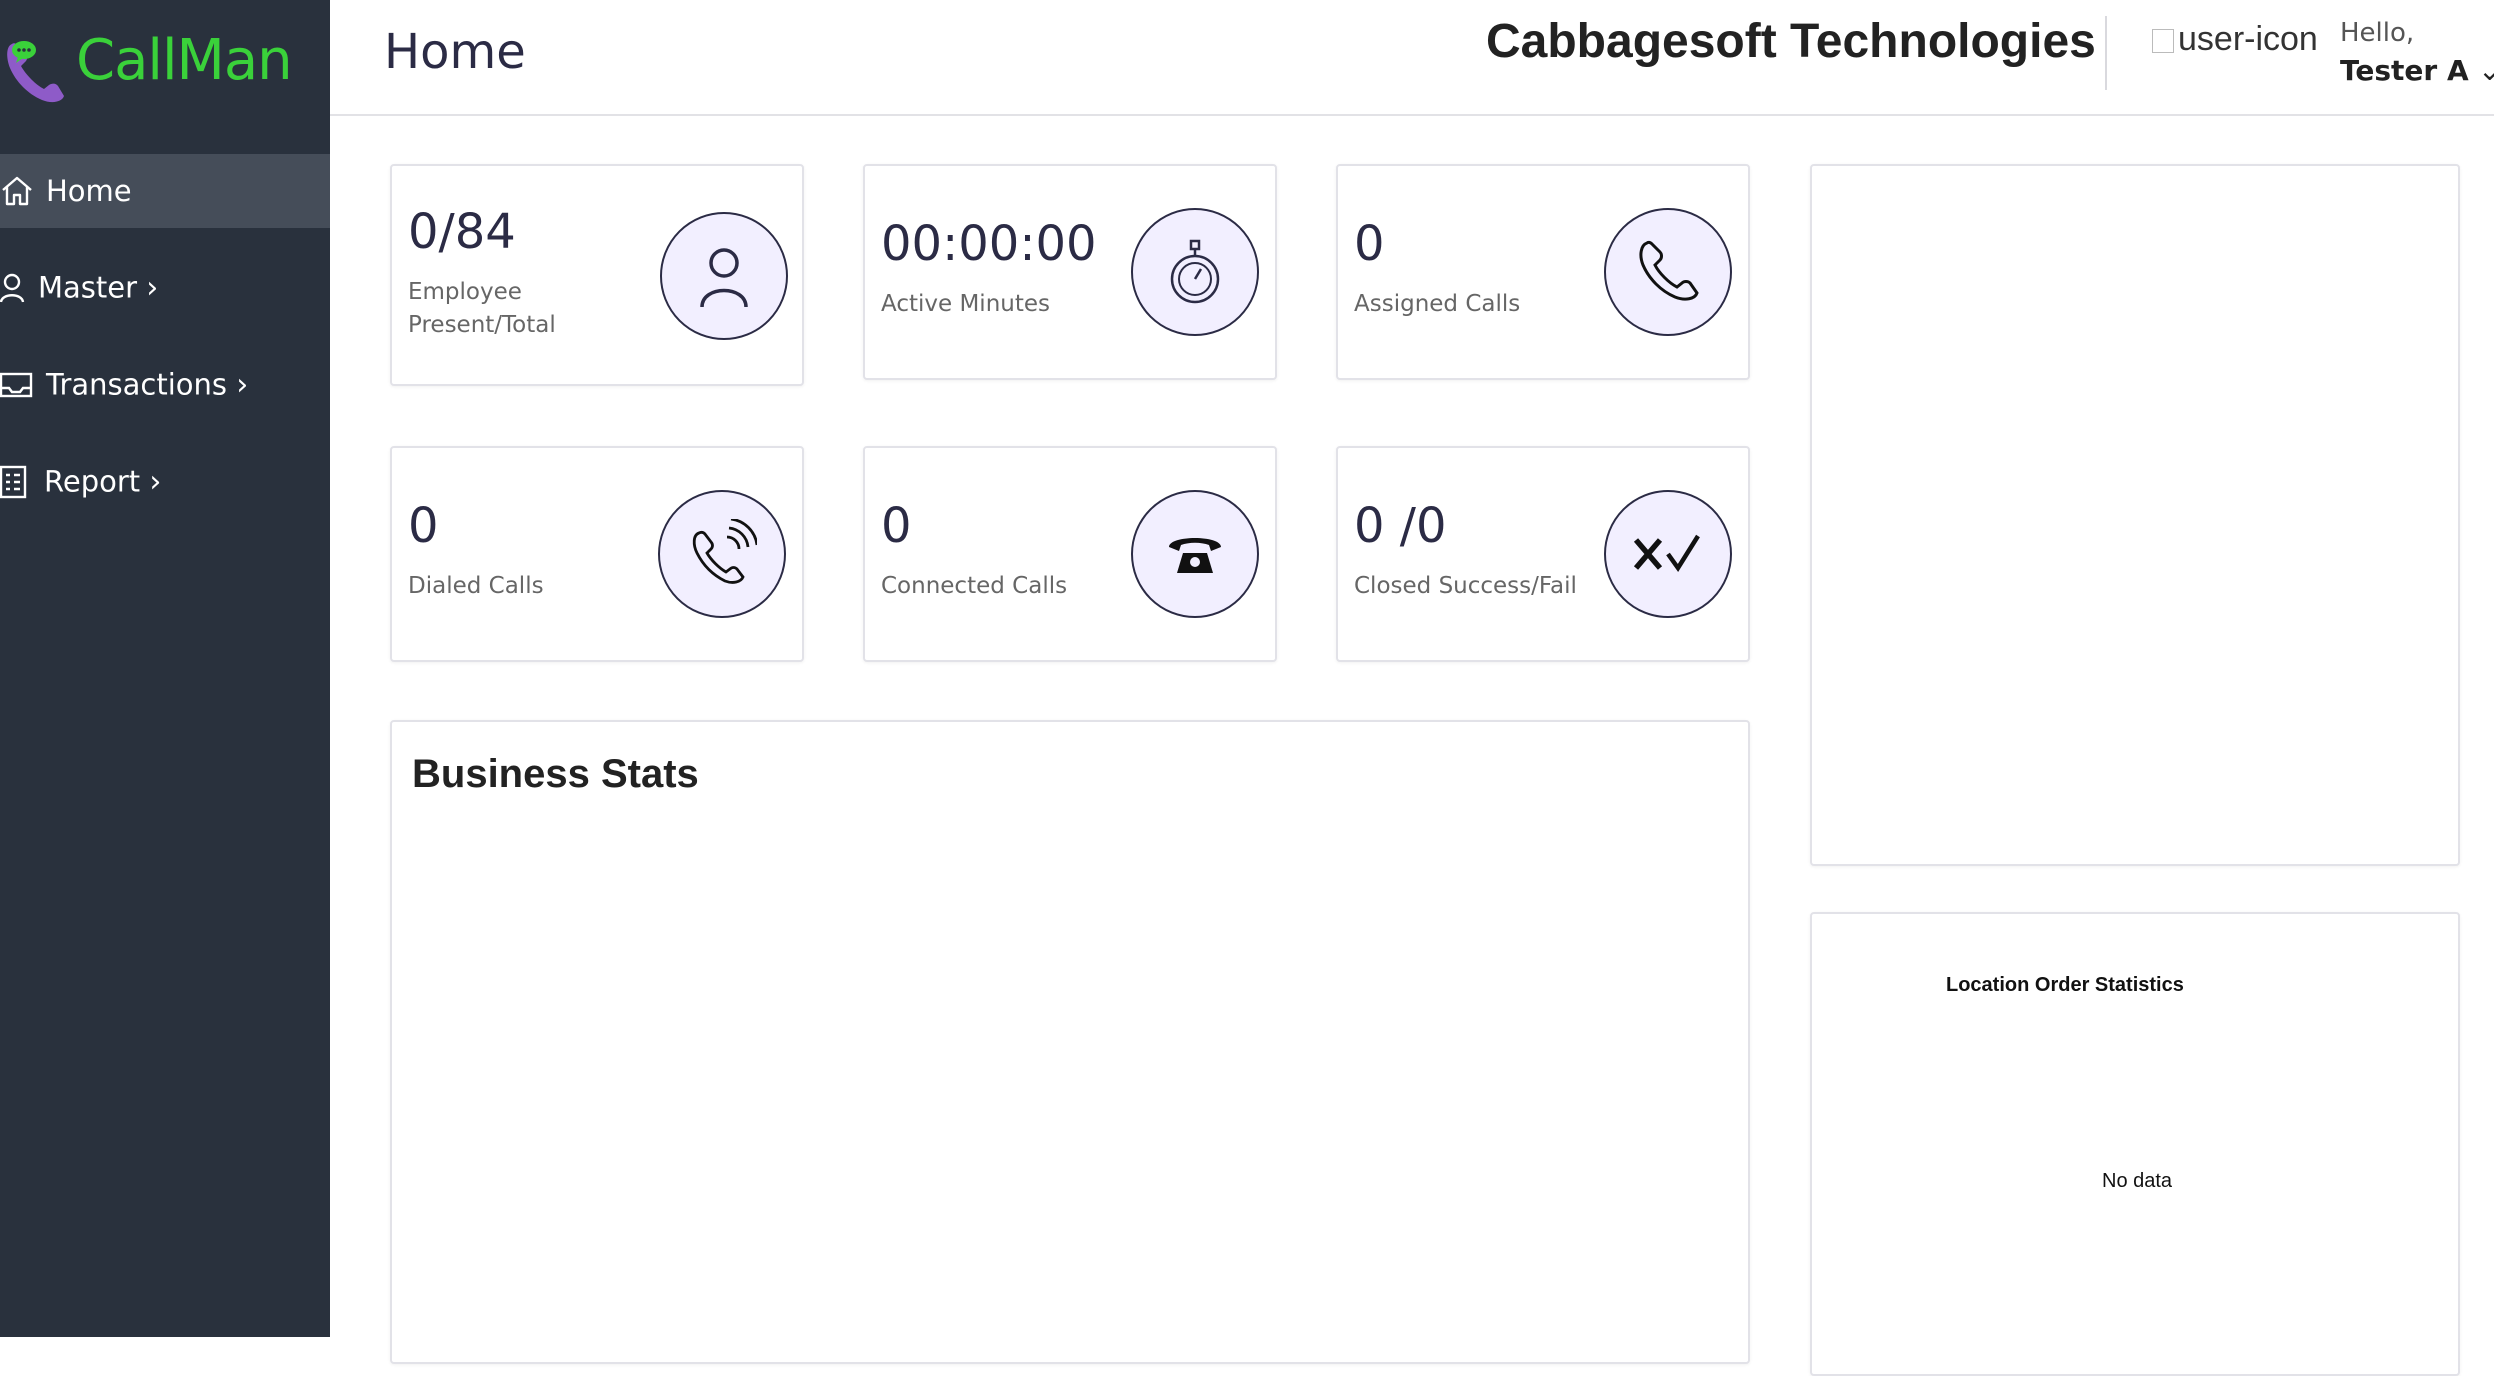 The image size is (2494, 1376). Describe the element at coordinates (1195, 554) in the screenshot. I see `rotary-phone-icon` at that location.